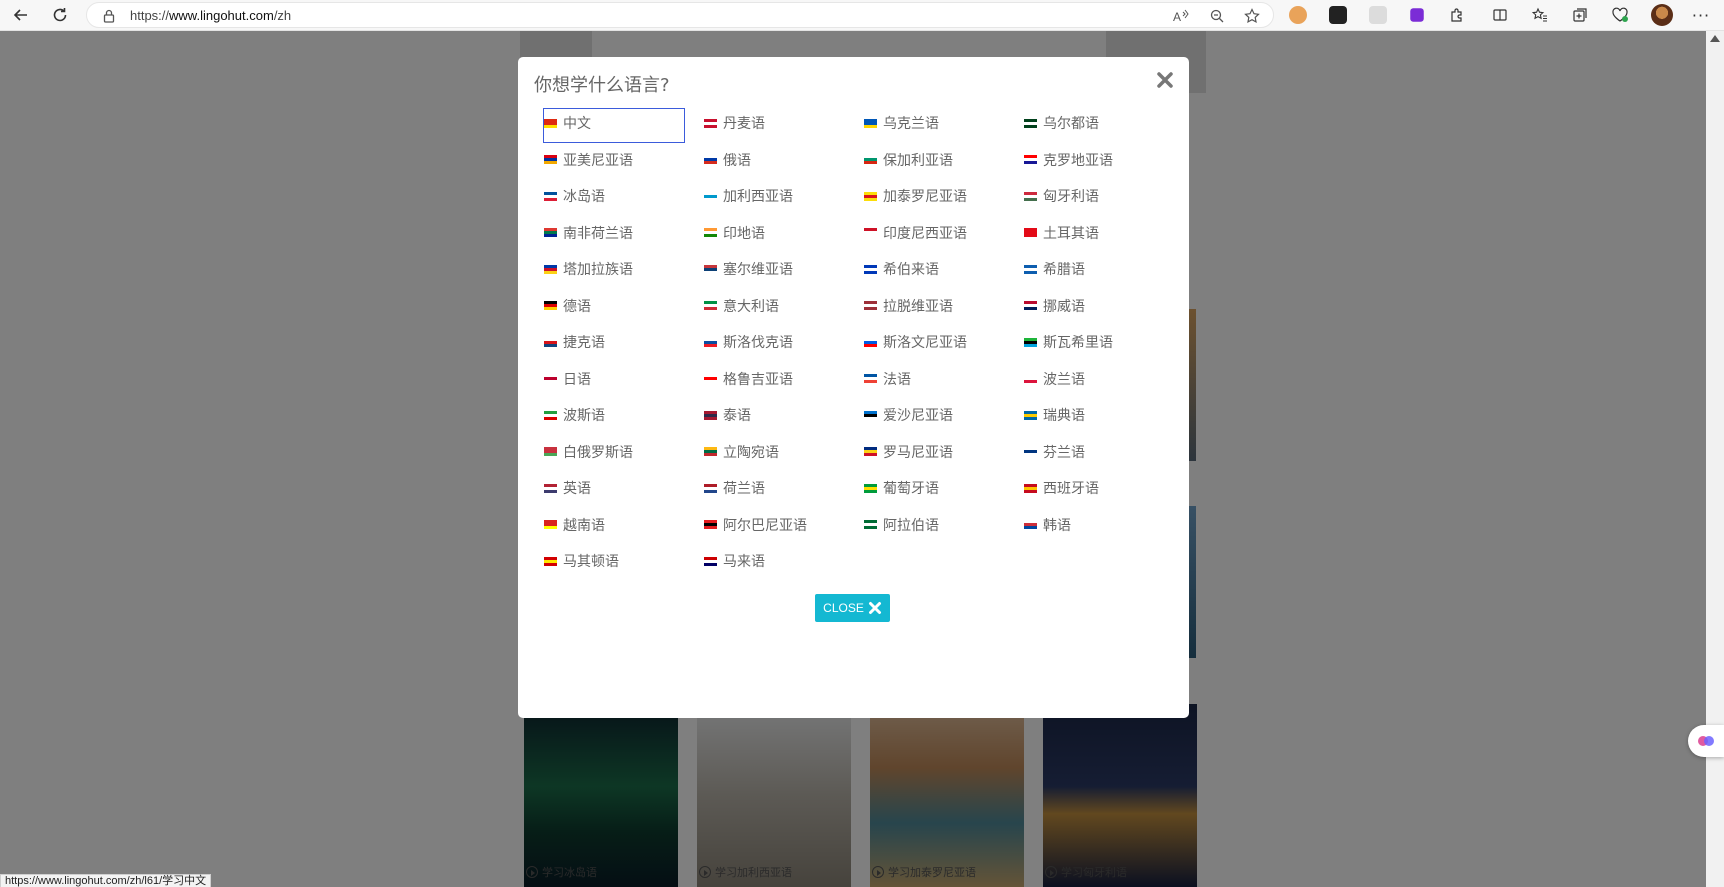 The height and width of the screenshot is (887, 1724). I want to click on language-option: 荷兰语, so click(783, 488).